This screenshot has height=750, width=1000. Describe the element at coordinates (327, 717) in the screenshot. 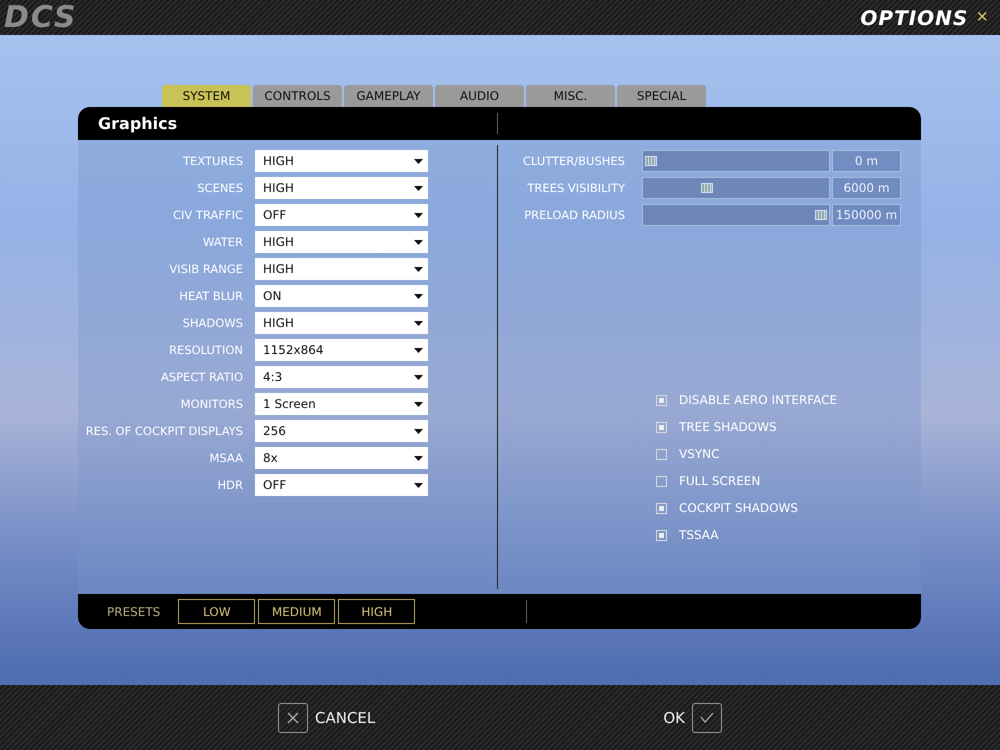

I see `cancel-button: CANCEL` at that location.